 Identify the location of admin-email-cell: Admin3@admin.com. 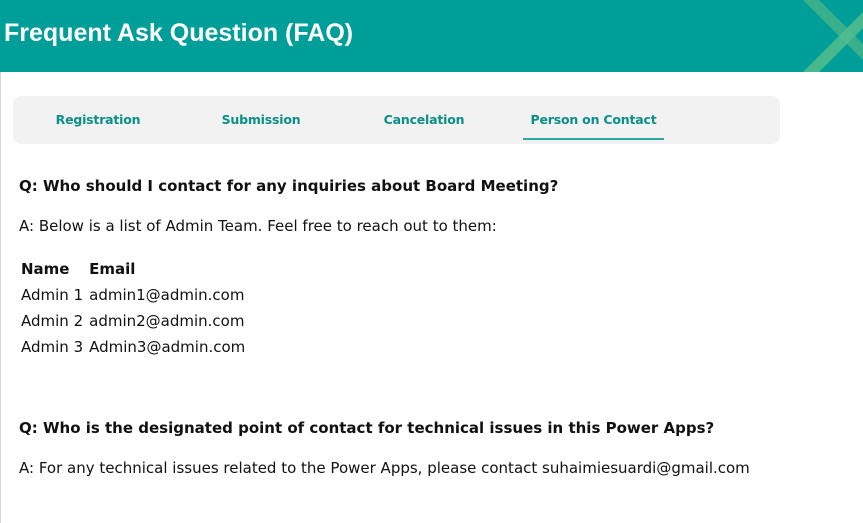
(167, 347).